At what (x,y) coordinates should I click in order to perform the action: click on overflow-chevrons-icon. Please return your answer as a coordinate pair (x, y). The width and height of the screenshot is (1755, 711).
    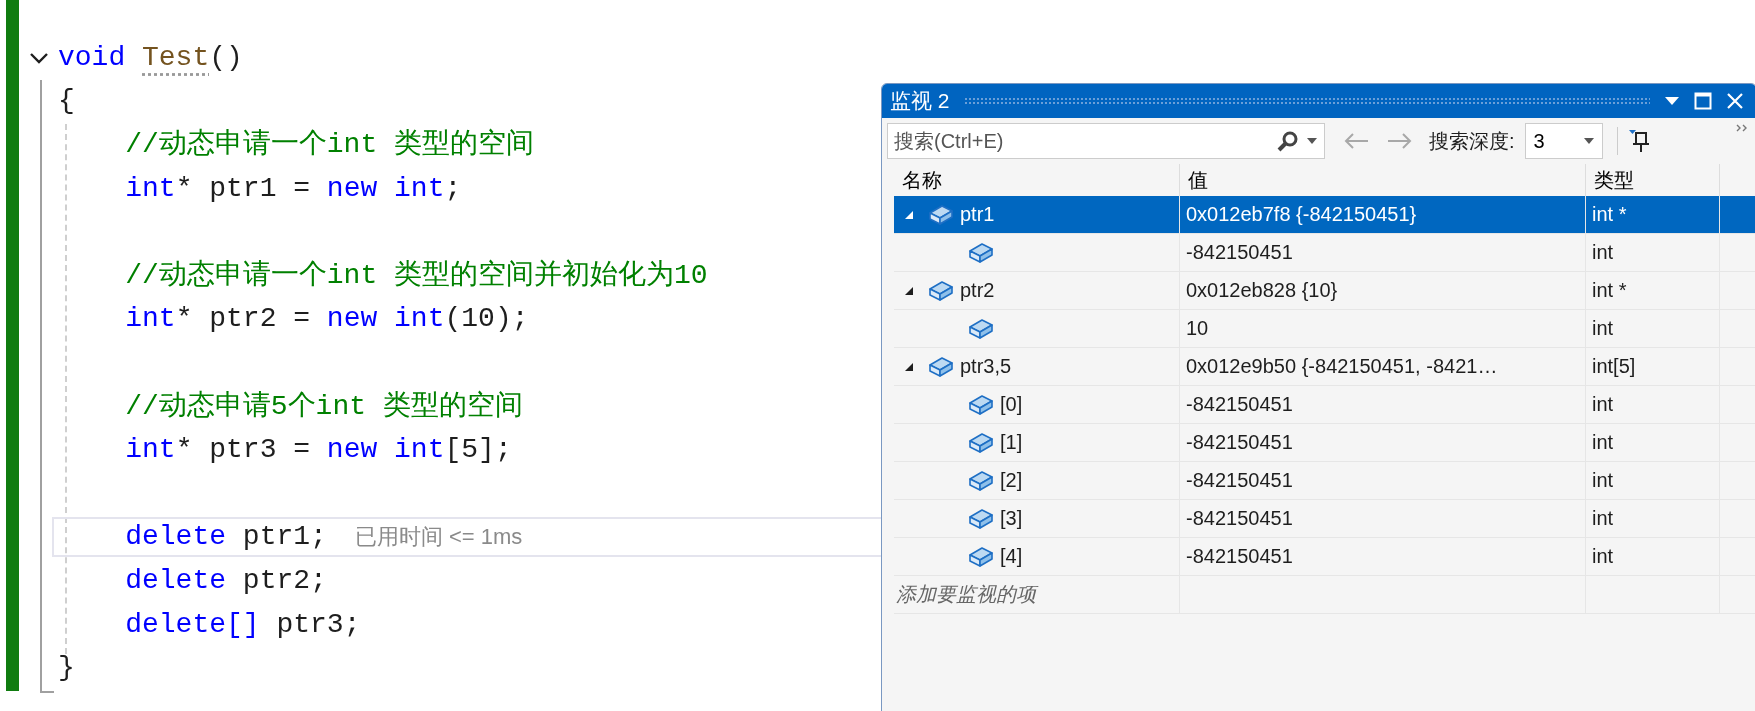
    Looking at the image, I should click on (1742, 128).